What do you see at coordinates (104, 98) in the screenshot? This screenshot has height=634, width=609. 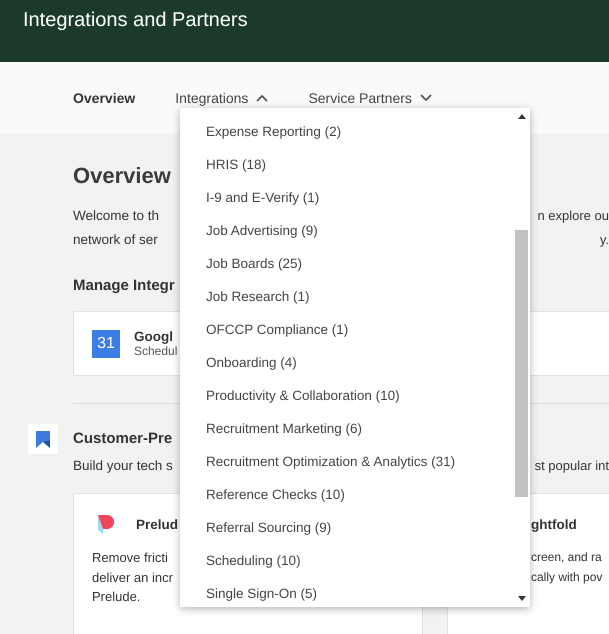 I see `nav-tab: Overview` at bounding box center [104, 98].